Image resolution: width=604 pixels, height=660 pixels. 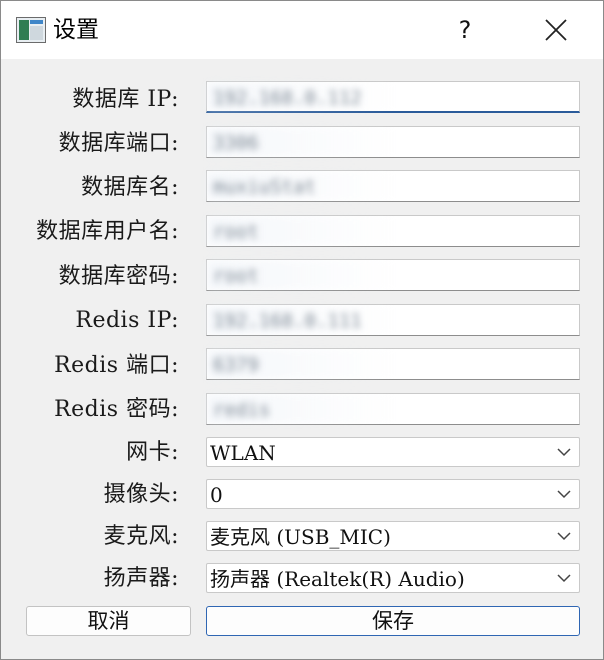 I want to click on db-password-input: root, so click(x=393, y=275).